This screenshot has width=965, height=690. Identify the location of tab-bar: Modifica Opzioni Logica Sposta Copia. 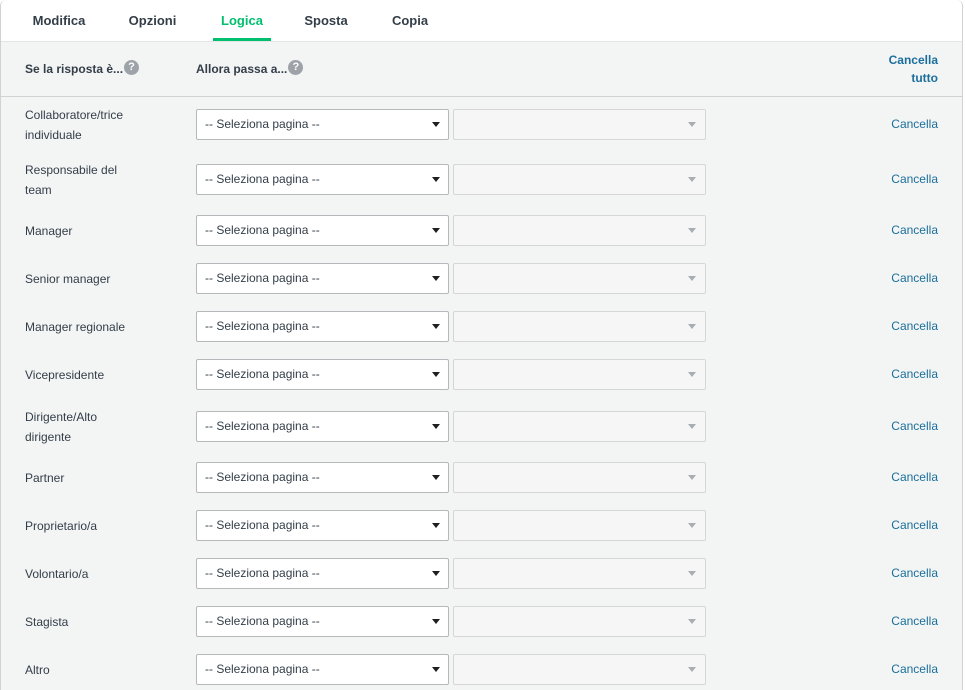
(481, 21).